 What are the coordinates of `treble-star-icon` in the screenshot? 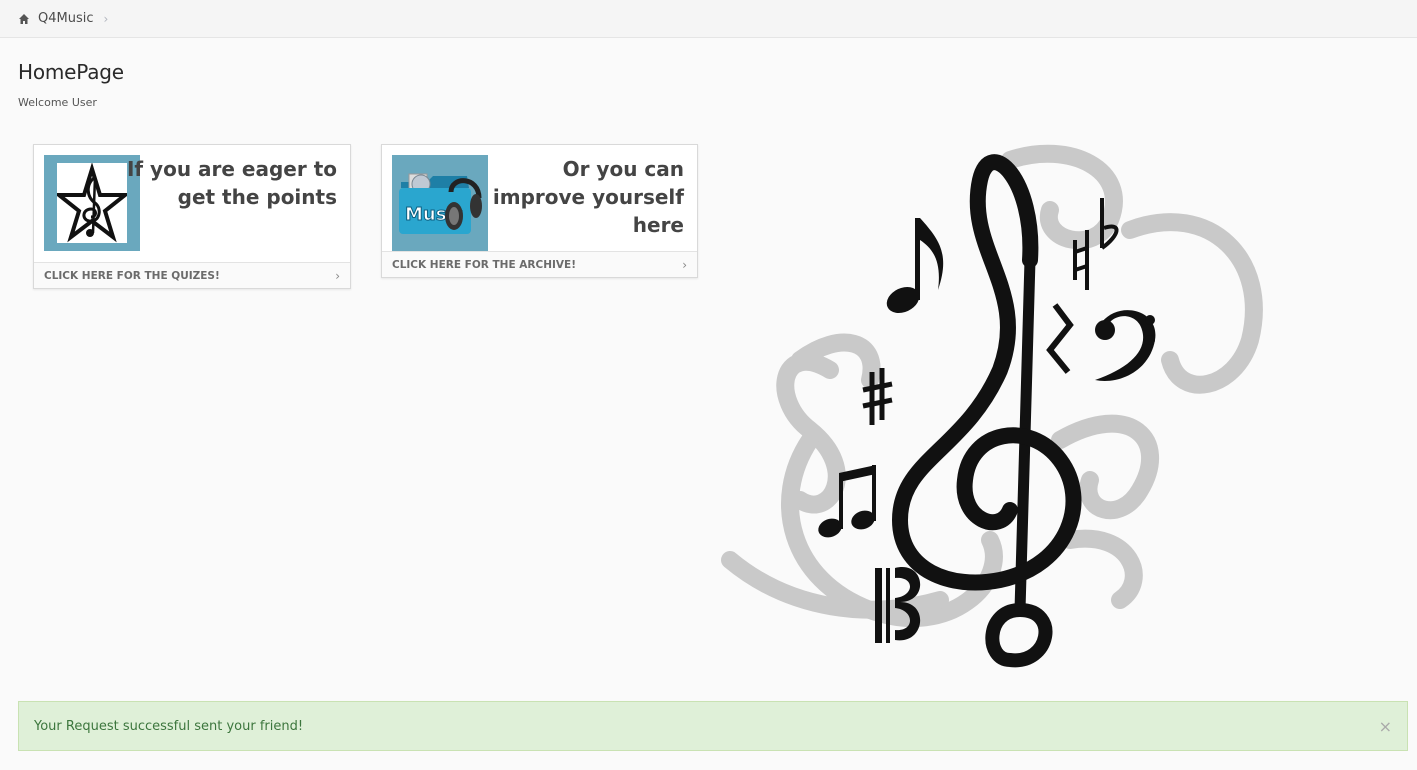 It's located at (92, 203).